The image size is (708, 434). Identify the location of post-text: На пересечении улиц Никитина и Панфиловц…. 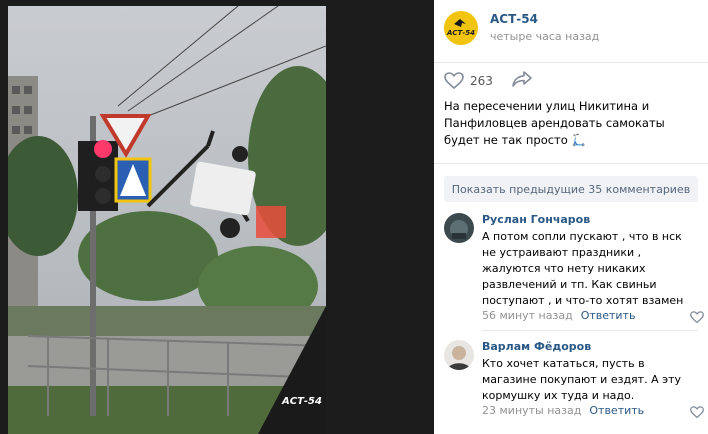
(554, 123).